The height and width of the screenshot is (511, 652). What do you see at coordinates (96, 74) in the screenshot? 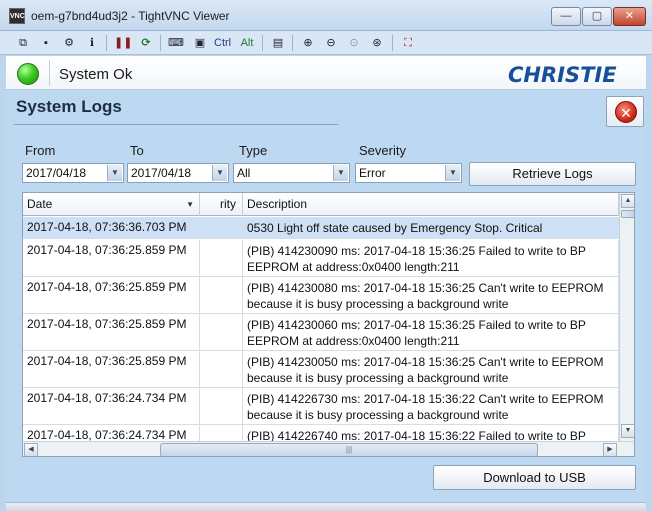
I see `status-text: System Ok` at bounding box center [96, 74].